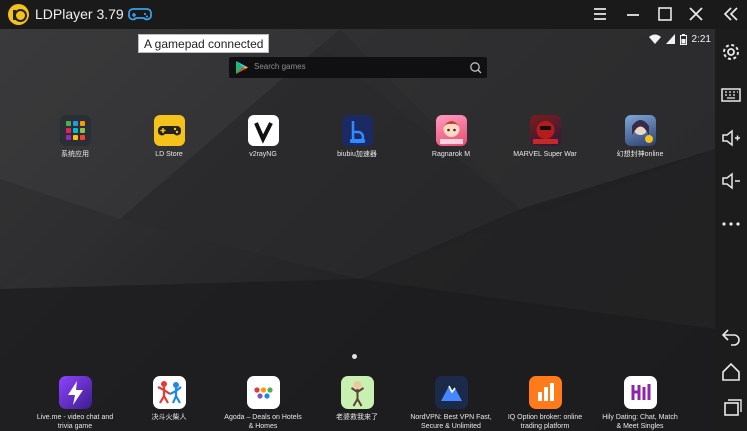 This screenshot has width=747, height=431. I want to click on app-label: 老婆救我来了, so click(357, 417).